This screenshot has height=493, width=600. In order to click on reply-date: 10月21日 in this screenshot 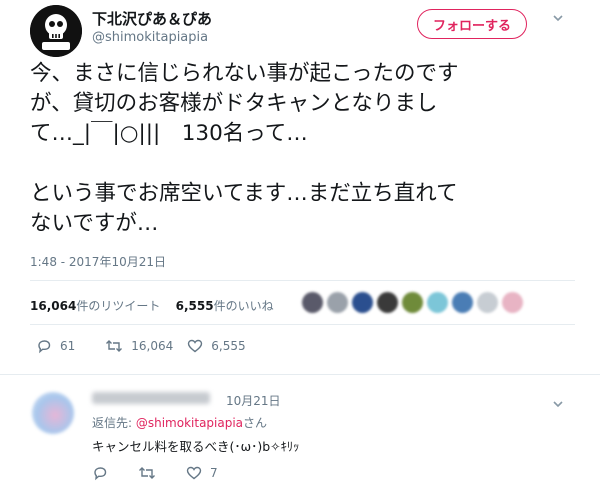, I will do `click(253, 400)`.